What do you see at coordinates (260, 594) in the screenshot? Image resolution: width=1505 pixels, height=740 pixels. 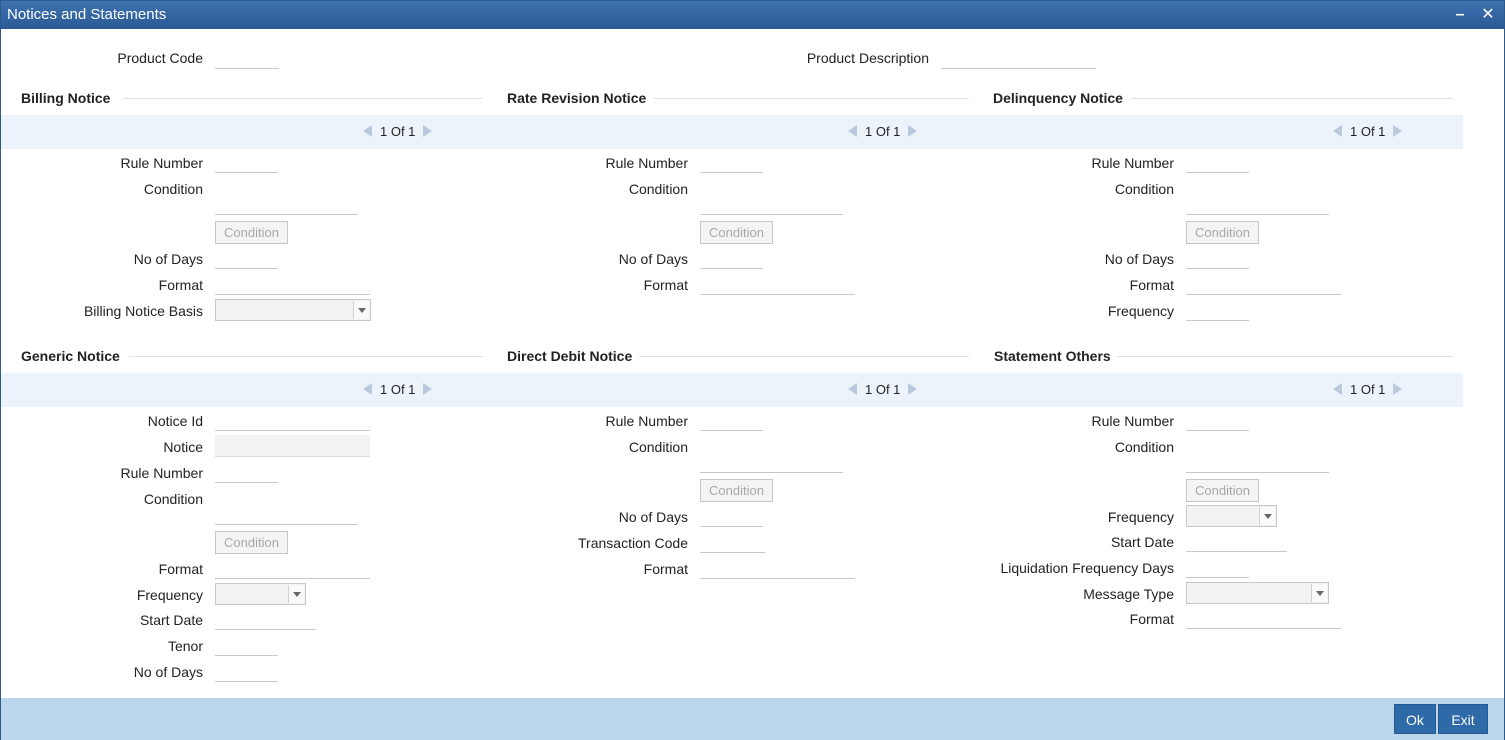 I see `generic-frequency-select` at bounding box center [260, 594].